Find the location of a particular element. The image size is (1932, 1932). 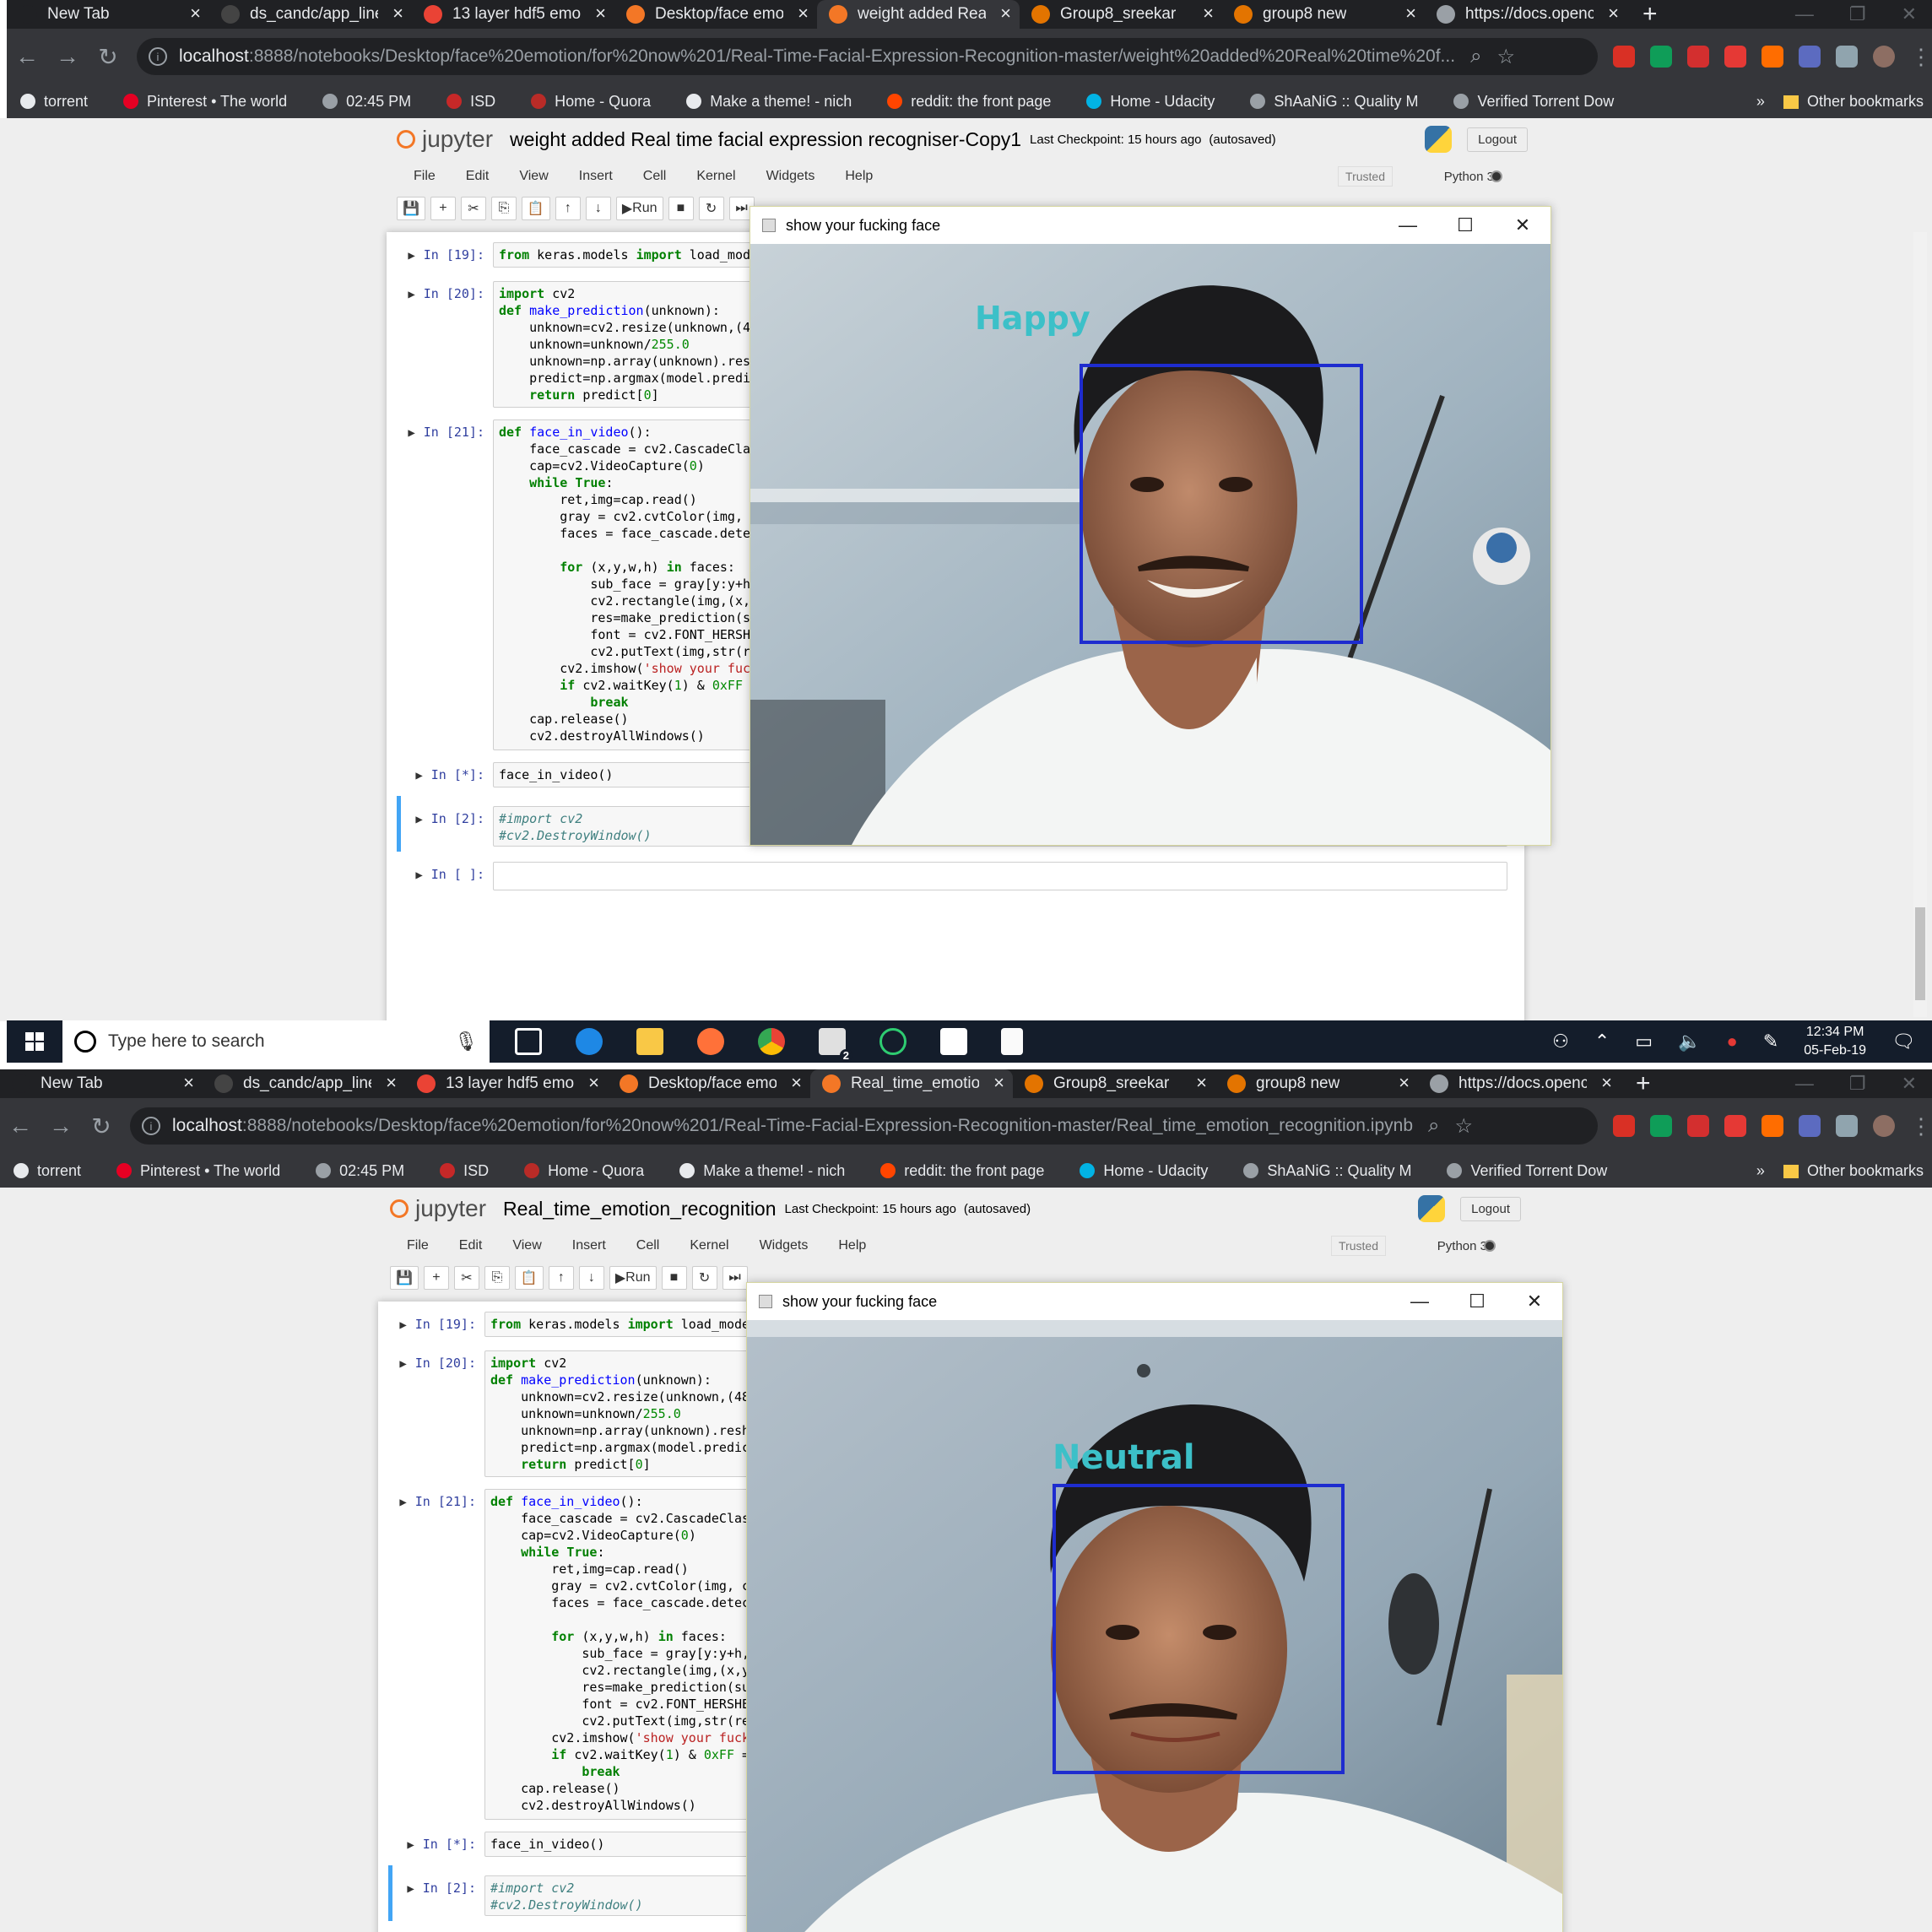

browser-tab: weight added Rea × is located at coordinates (918, 15).